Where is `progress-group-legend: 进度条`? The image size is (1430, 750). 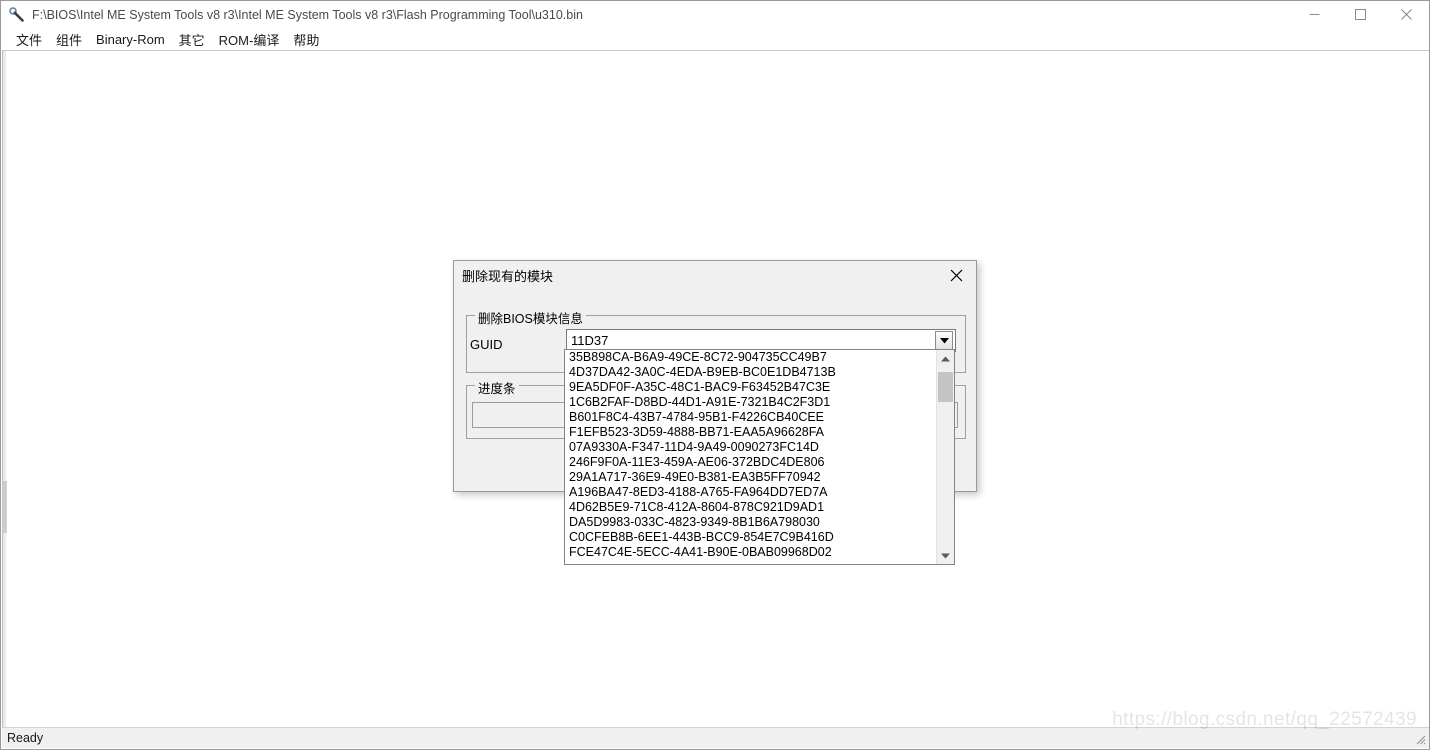
progress-group-legend: 进度条 is located at coordinates (497, 387).